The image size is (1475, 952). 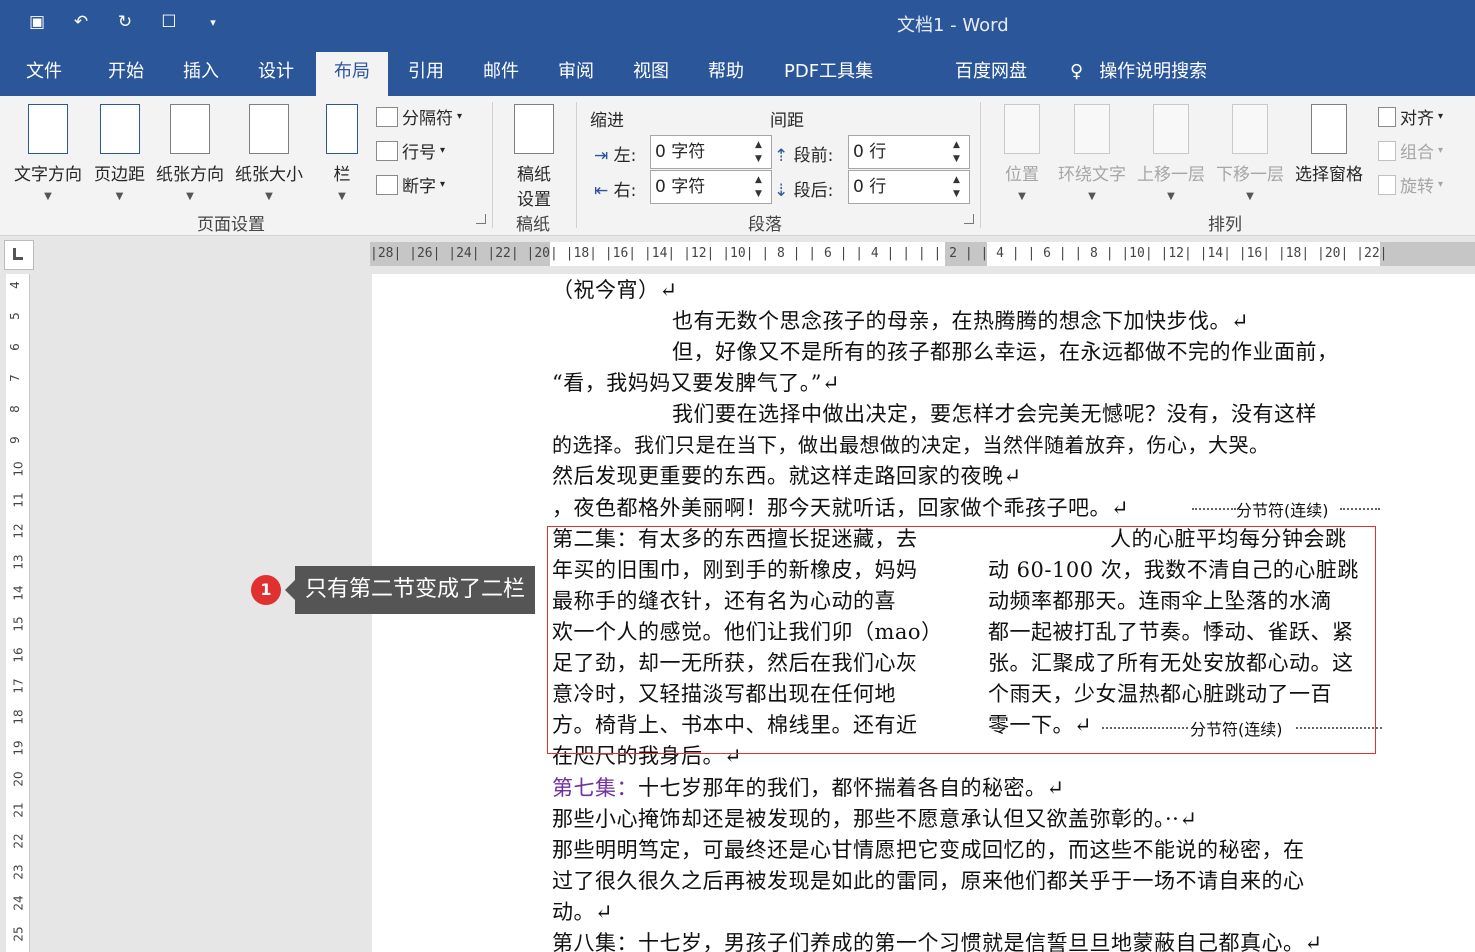 I want to click on lightbulb-icon: ♀, so click(x=1077, y=71).